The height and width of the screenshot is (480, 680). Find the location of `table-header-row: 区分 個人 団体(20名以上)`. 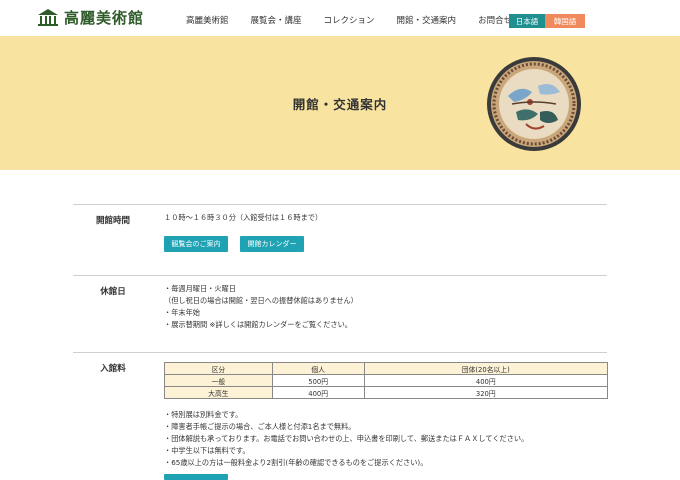

table-header-row: 区分 個人 団体(20名以上) is located at coordinates (386, 368).